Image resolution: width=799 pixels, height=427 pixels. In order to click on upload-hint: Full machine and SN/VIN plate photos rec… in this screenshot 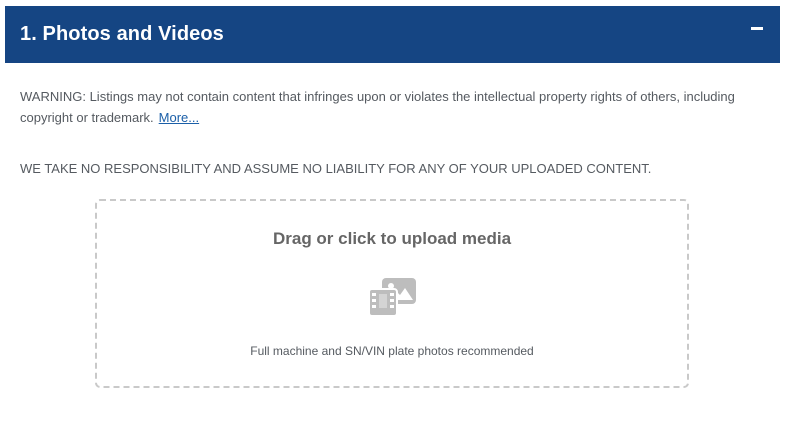, I will do `click(392, 351)`.